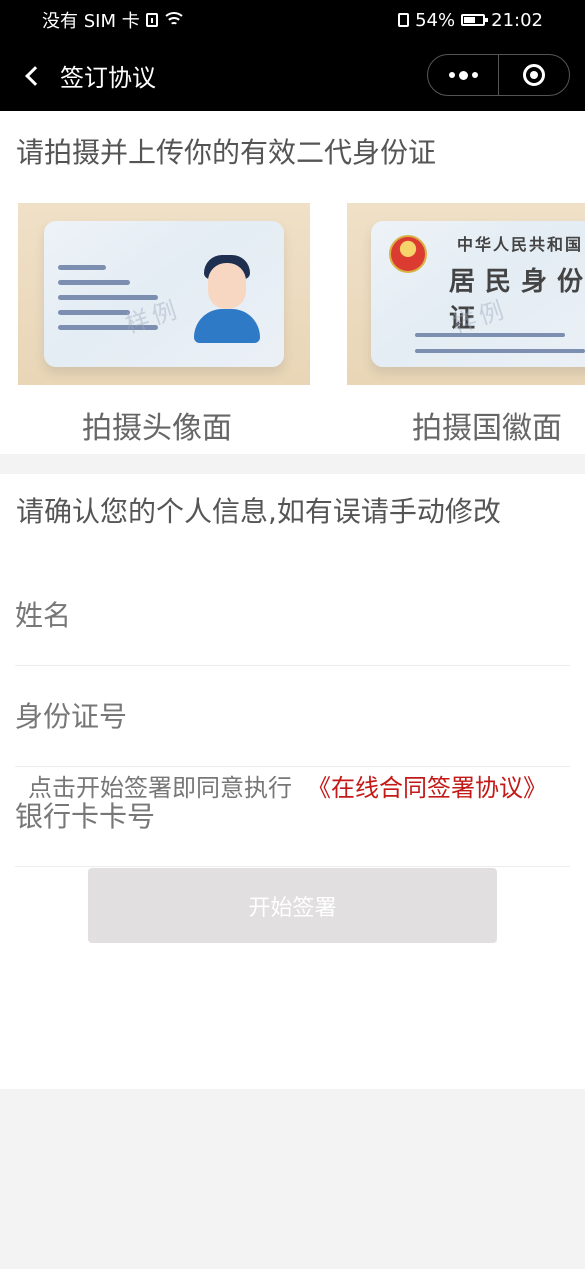  I want to click on target-icon, so click(534, 75).